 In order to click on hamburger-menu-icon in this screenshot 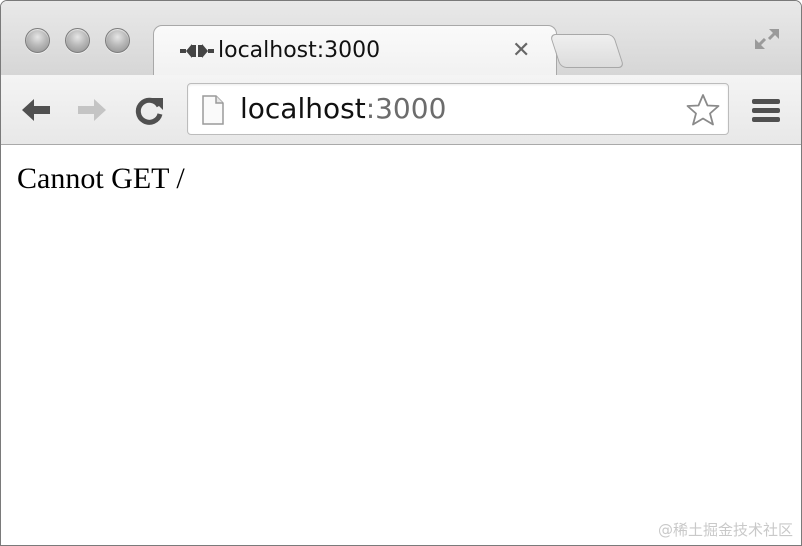, I will do `click(766, 110)`.